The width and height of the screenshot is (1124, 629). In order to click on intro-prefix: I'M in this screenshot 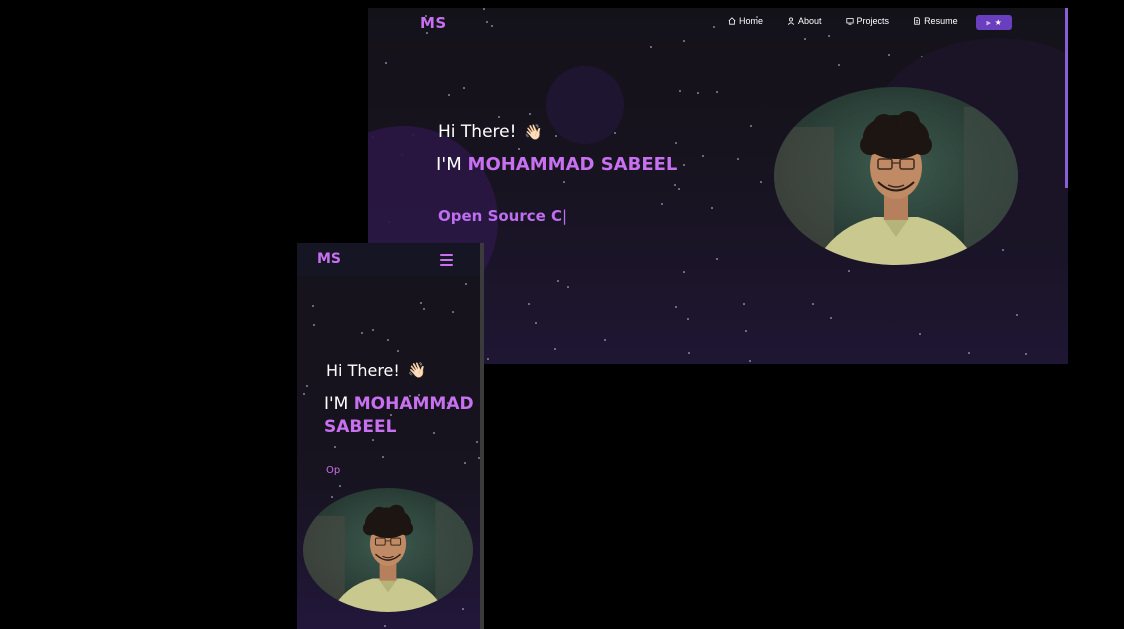, I will do `click(449, 164)`.